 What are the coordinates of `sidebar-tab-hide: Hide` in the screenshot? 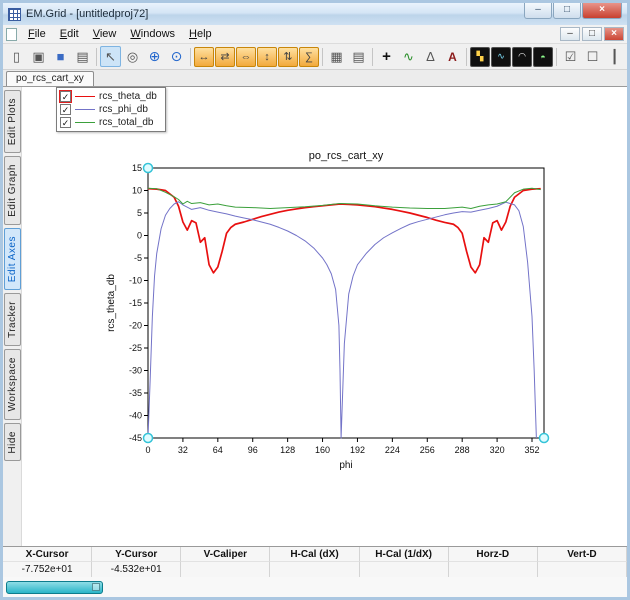 It's located at (12, 442).